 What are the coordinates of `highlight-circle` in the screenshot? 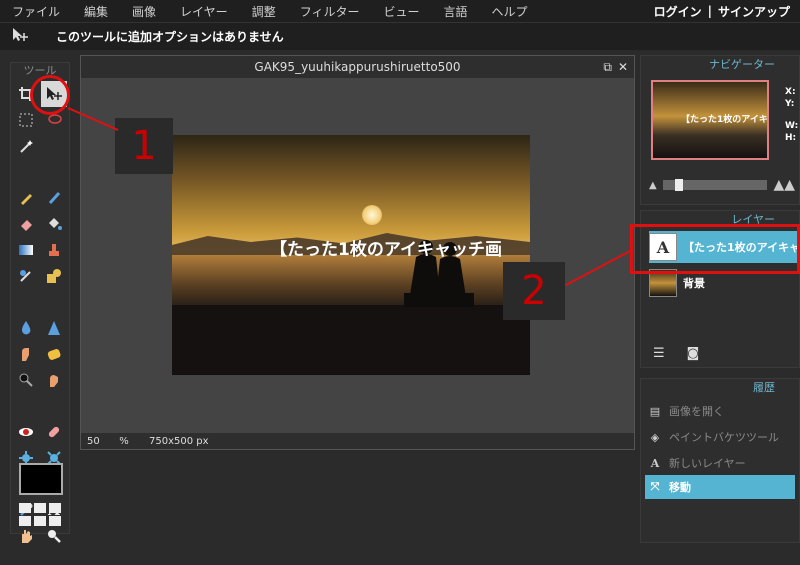 It's located at (50, 95).